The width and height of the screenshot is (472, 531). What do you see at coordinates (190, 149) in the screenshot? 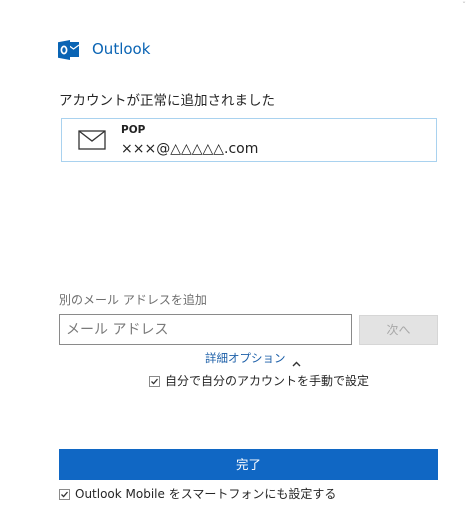
I see `account-email: ×××@△△△△△.com` at bounding box center [190, 149].